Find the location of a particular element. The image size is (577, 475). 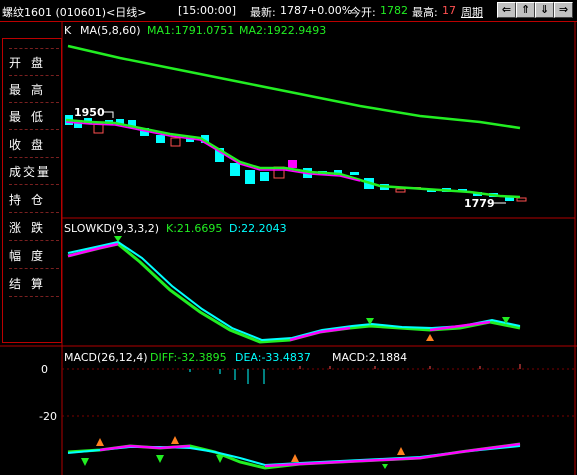

change-value: +0.00% is located at coordinates (330, 10).